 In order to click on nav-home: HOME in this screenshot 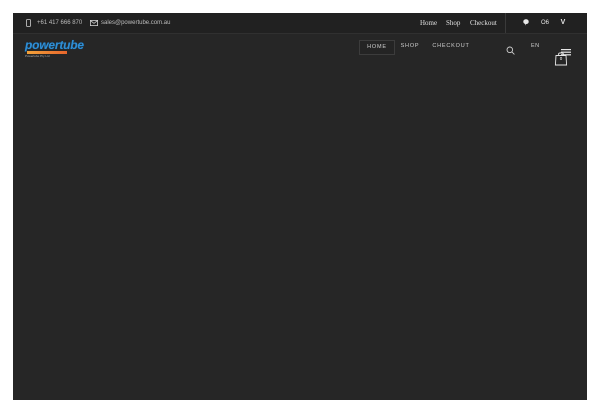, I will do `click(377, 47)`.